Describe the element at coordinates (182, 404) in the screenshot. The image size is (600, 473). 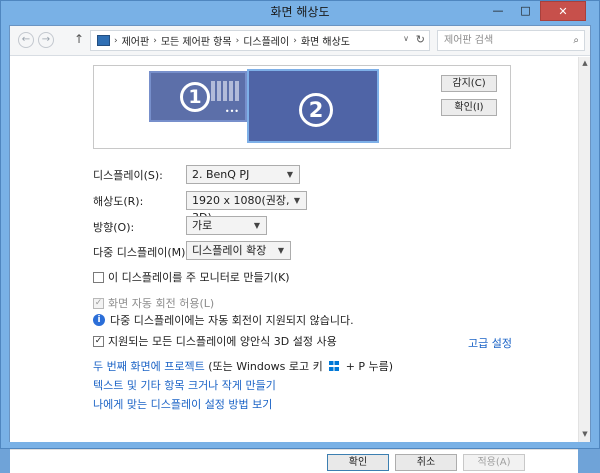
I see `display-settings-help-link: 나에게 맞는 디스플레이 설정 방법 보기` at that location.